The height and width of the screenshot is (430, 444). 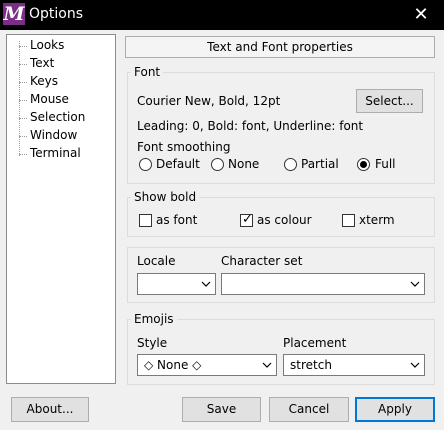 What do you see at coordinates (58, 117) in the screenshot?
I see `tree-item-label: Selection` at bounding box center [58, 117].